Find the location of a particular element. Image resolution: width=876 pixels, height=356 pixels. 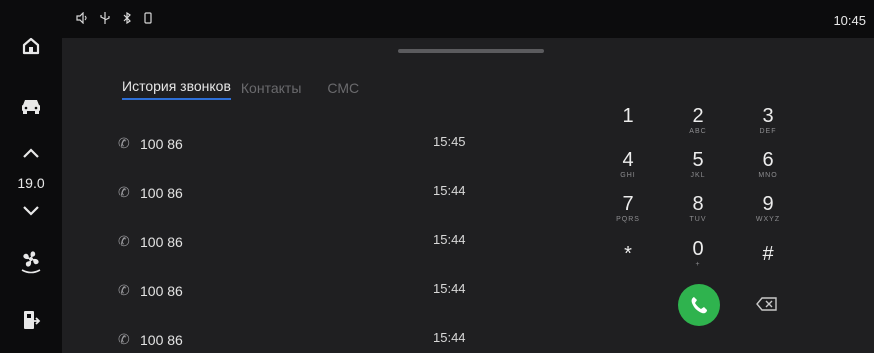

phone-call-icon is located at coordinates (699, 305).